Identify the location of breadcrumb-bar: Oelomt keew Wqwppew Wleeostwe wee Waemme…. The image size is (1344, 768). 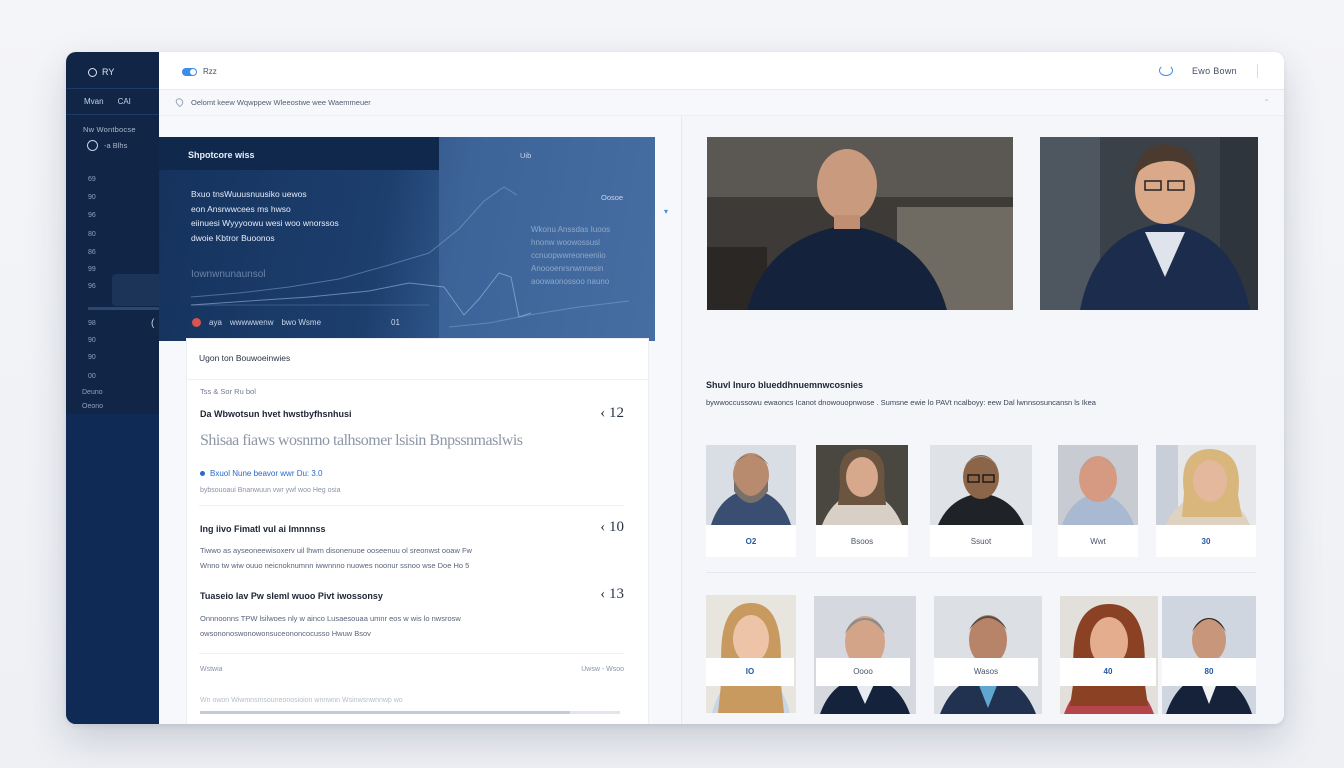
(721, 103).